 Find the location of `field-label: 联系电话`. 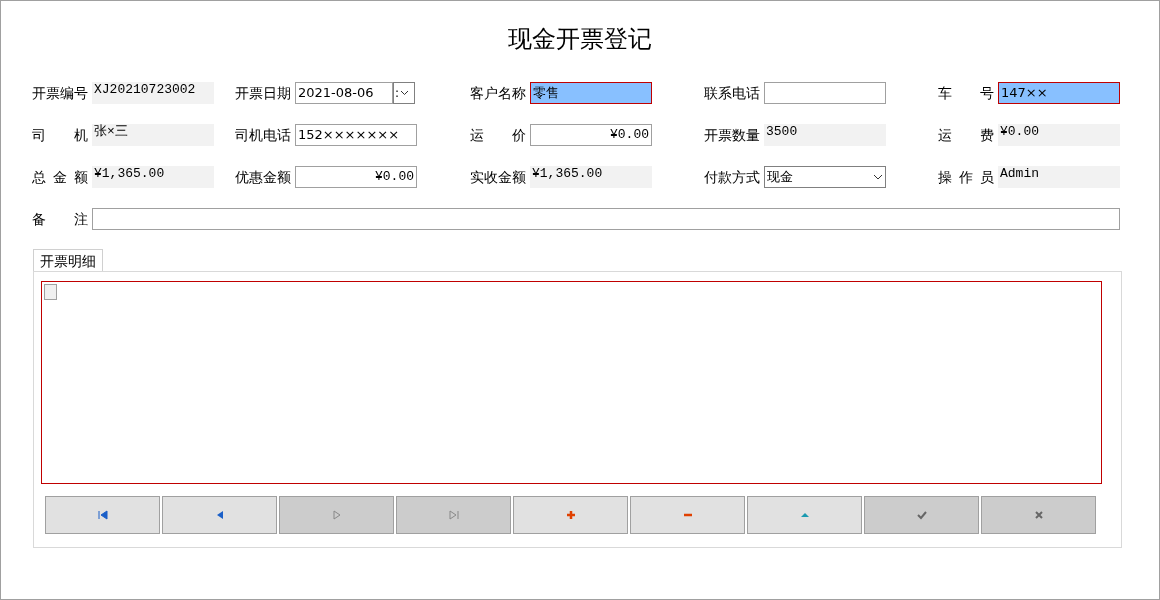

field-label: 联系电话 is located at coordinates (732, 93).